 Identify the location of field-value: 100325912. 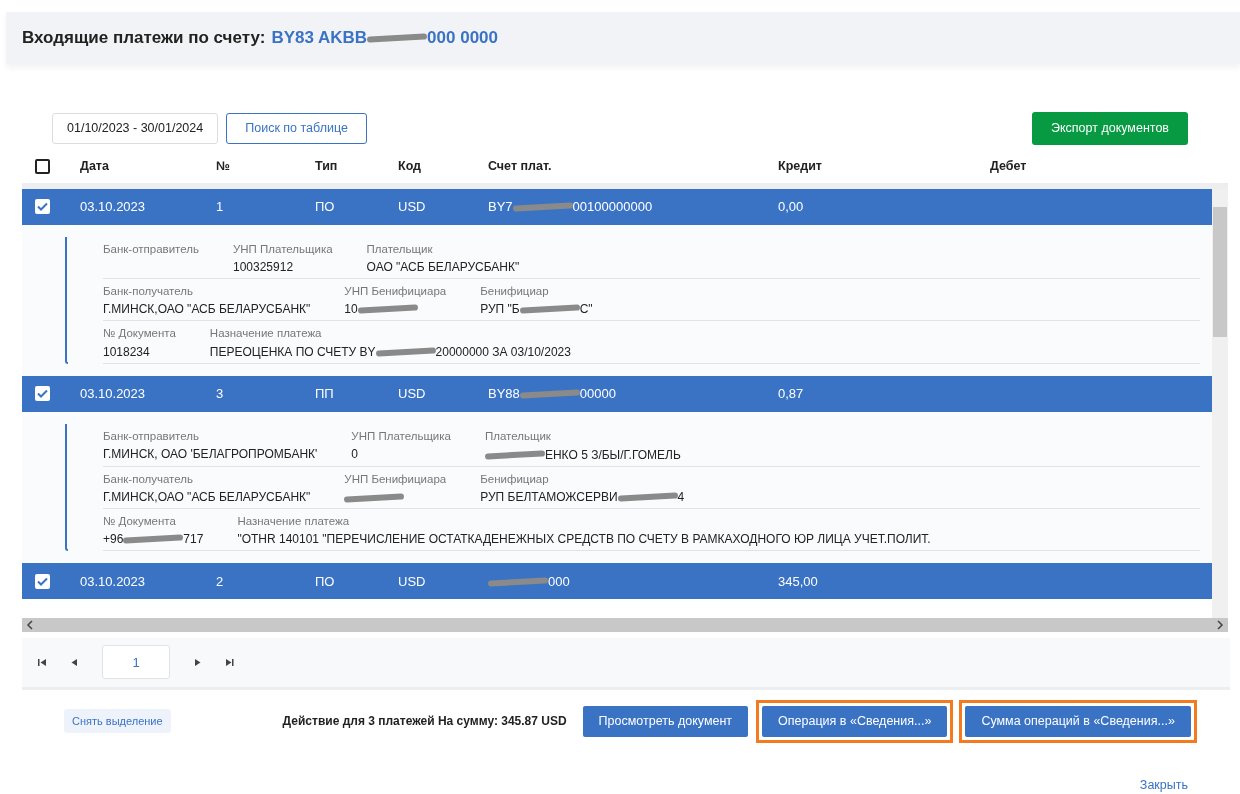
(264, 267).